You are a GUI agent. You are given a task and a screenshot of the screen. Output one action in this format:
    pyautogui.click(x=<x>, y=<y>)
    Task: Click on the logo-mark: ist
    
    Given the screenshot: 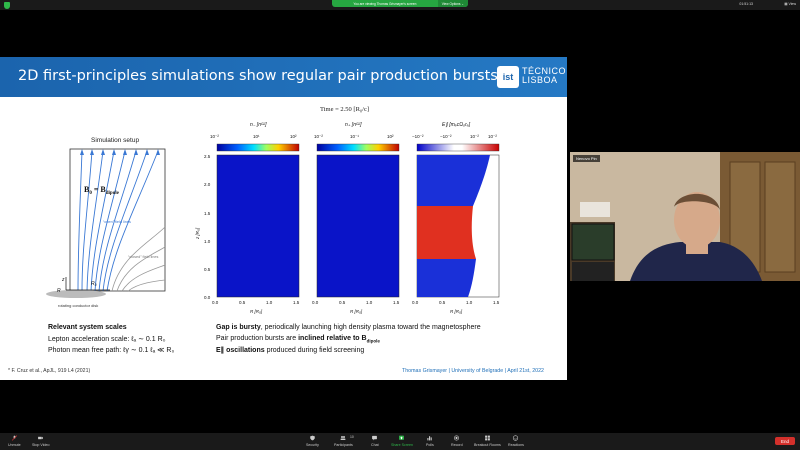 What is the action you would take?
    pyautogui.click(x=508, y=77)
    